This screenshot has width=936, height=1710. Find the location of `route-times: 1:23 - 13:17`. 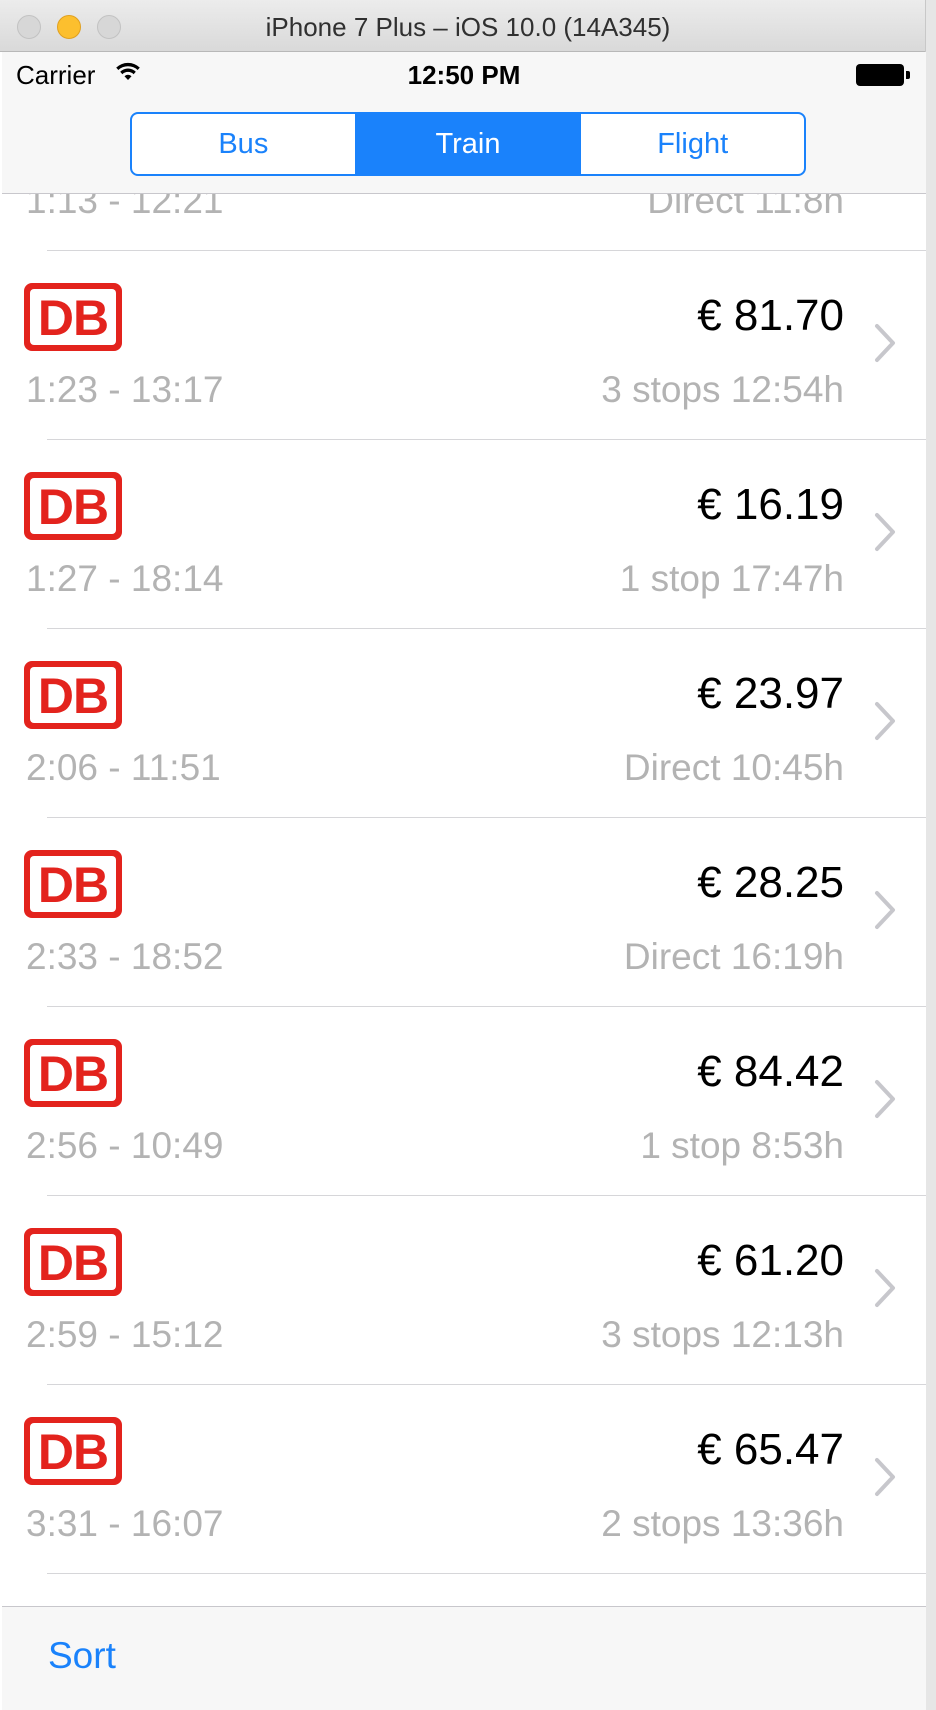

route-times: 1:23 - 13:17 is located at coordinates (125, 389).